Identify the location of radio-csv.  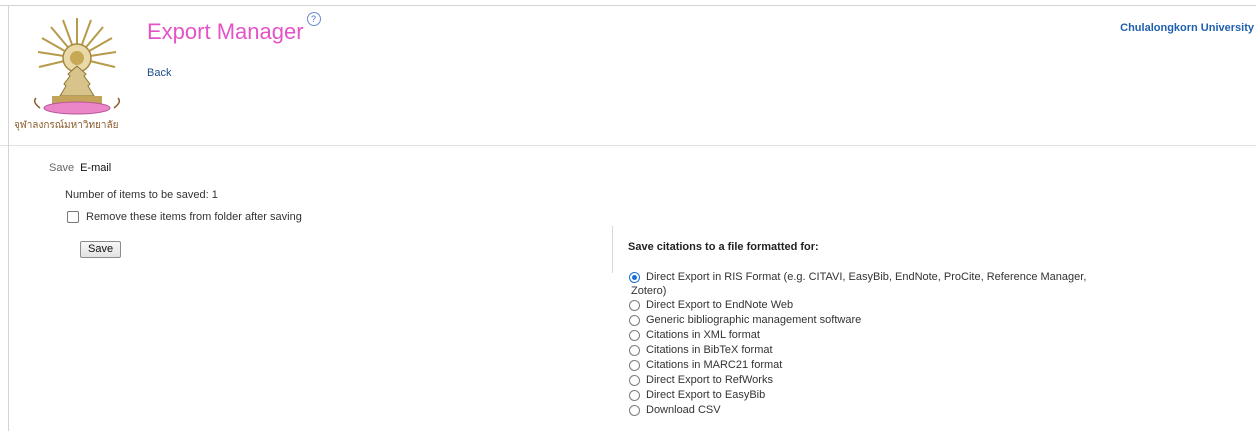
(634, 410).